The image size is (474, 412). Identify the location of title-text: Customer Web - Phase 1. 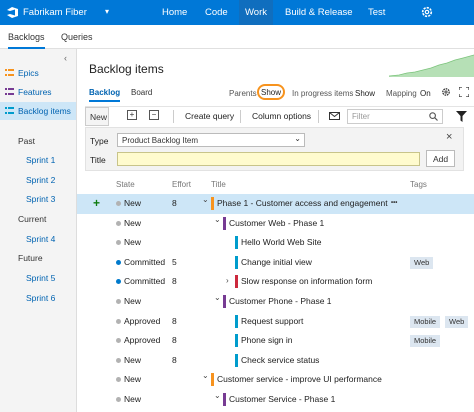
(276, 223).